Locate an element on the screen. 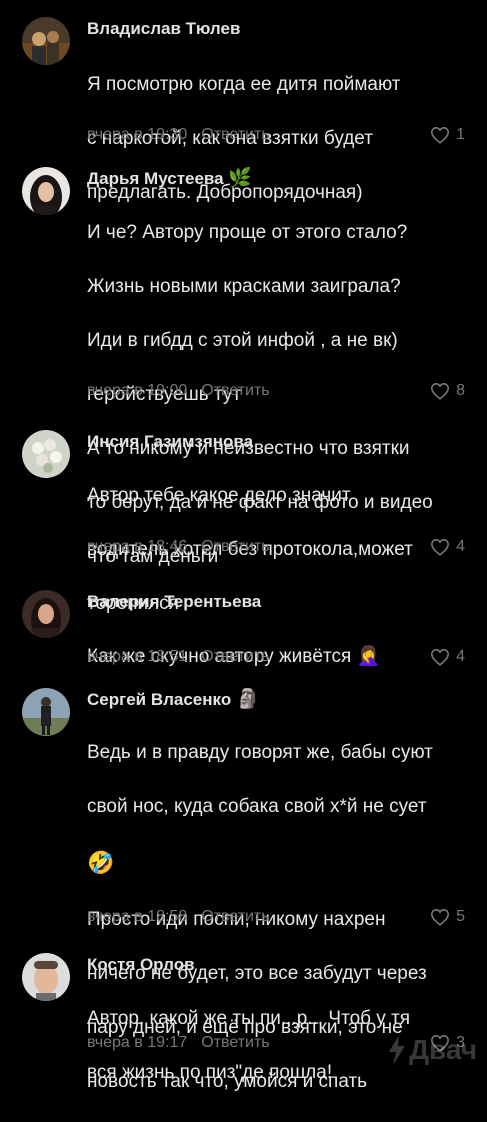  rofl-emoji-icon: 🤣 is located at coordinates (101, 862).